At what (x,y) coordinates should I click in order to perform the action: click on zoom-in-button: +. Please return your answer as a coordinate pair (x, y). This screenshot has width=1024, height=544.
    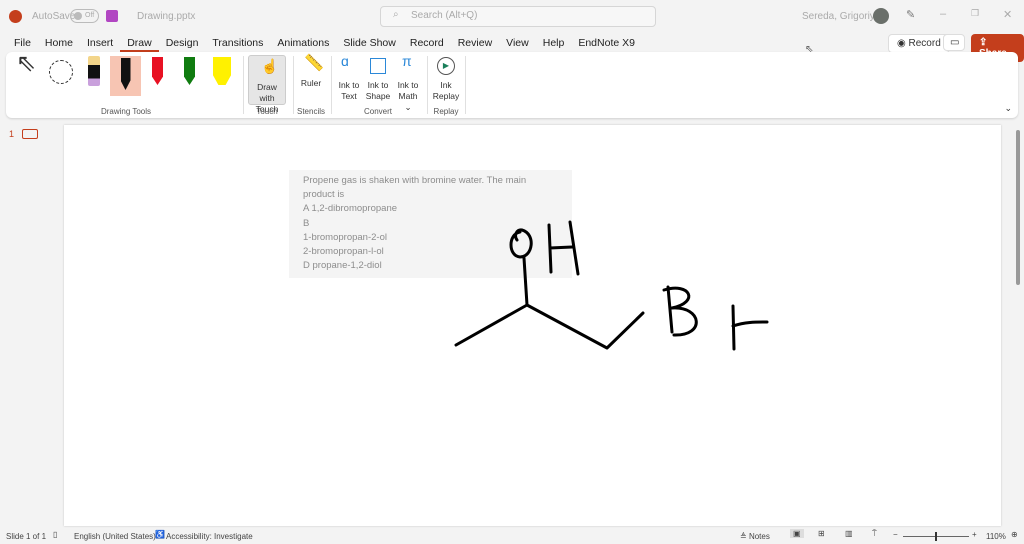
    Looking at the image, I should click on (974, 534).